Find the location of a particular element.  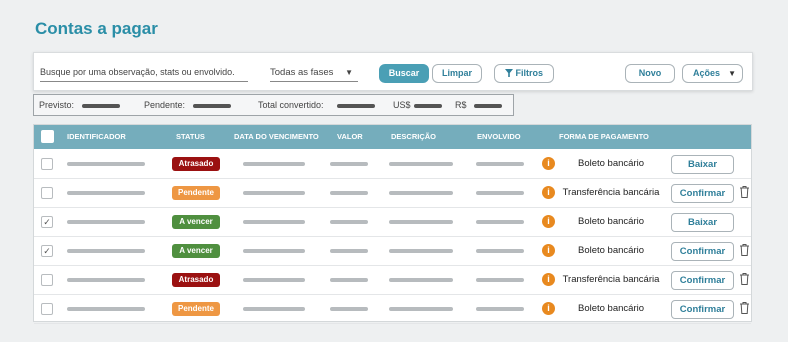

table-row: ✓ A vencer i Boleto bancário Baixar is located at coordinates (392, 222).